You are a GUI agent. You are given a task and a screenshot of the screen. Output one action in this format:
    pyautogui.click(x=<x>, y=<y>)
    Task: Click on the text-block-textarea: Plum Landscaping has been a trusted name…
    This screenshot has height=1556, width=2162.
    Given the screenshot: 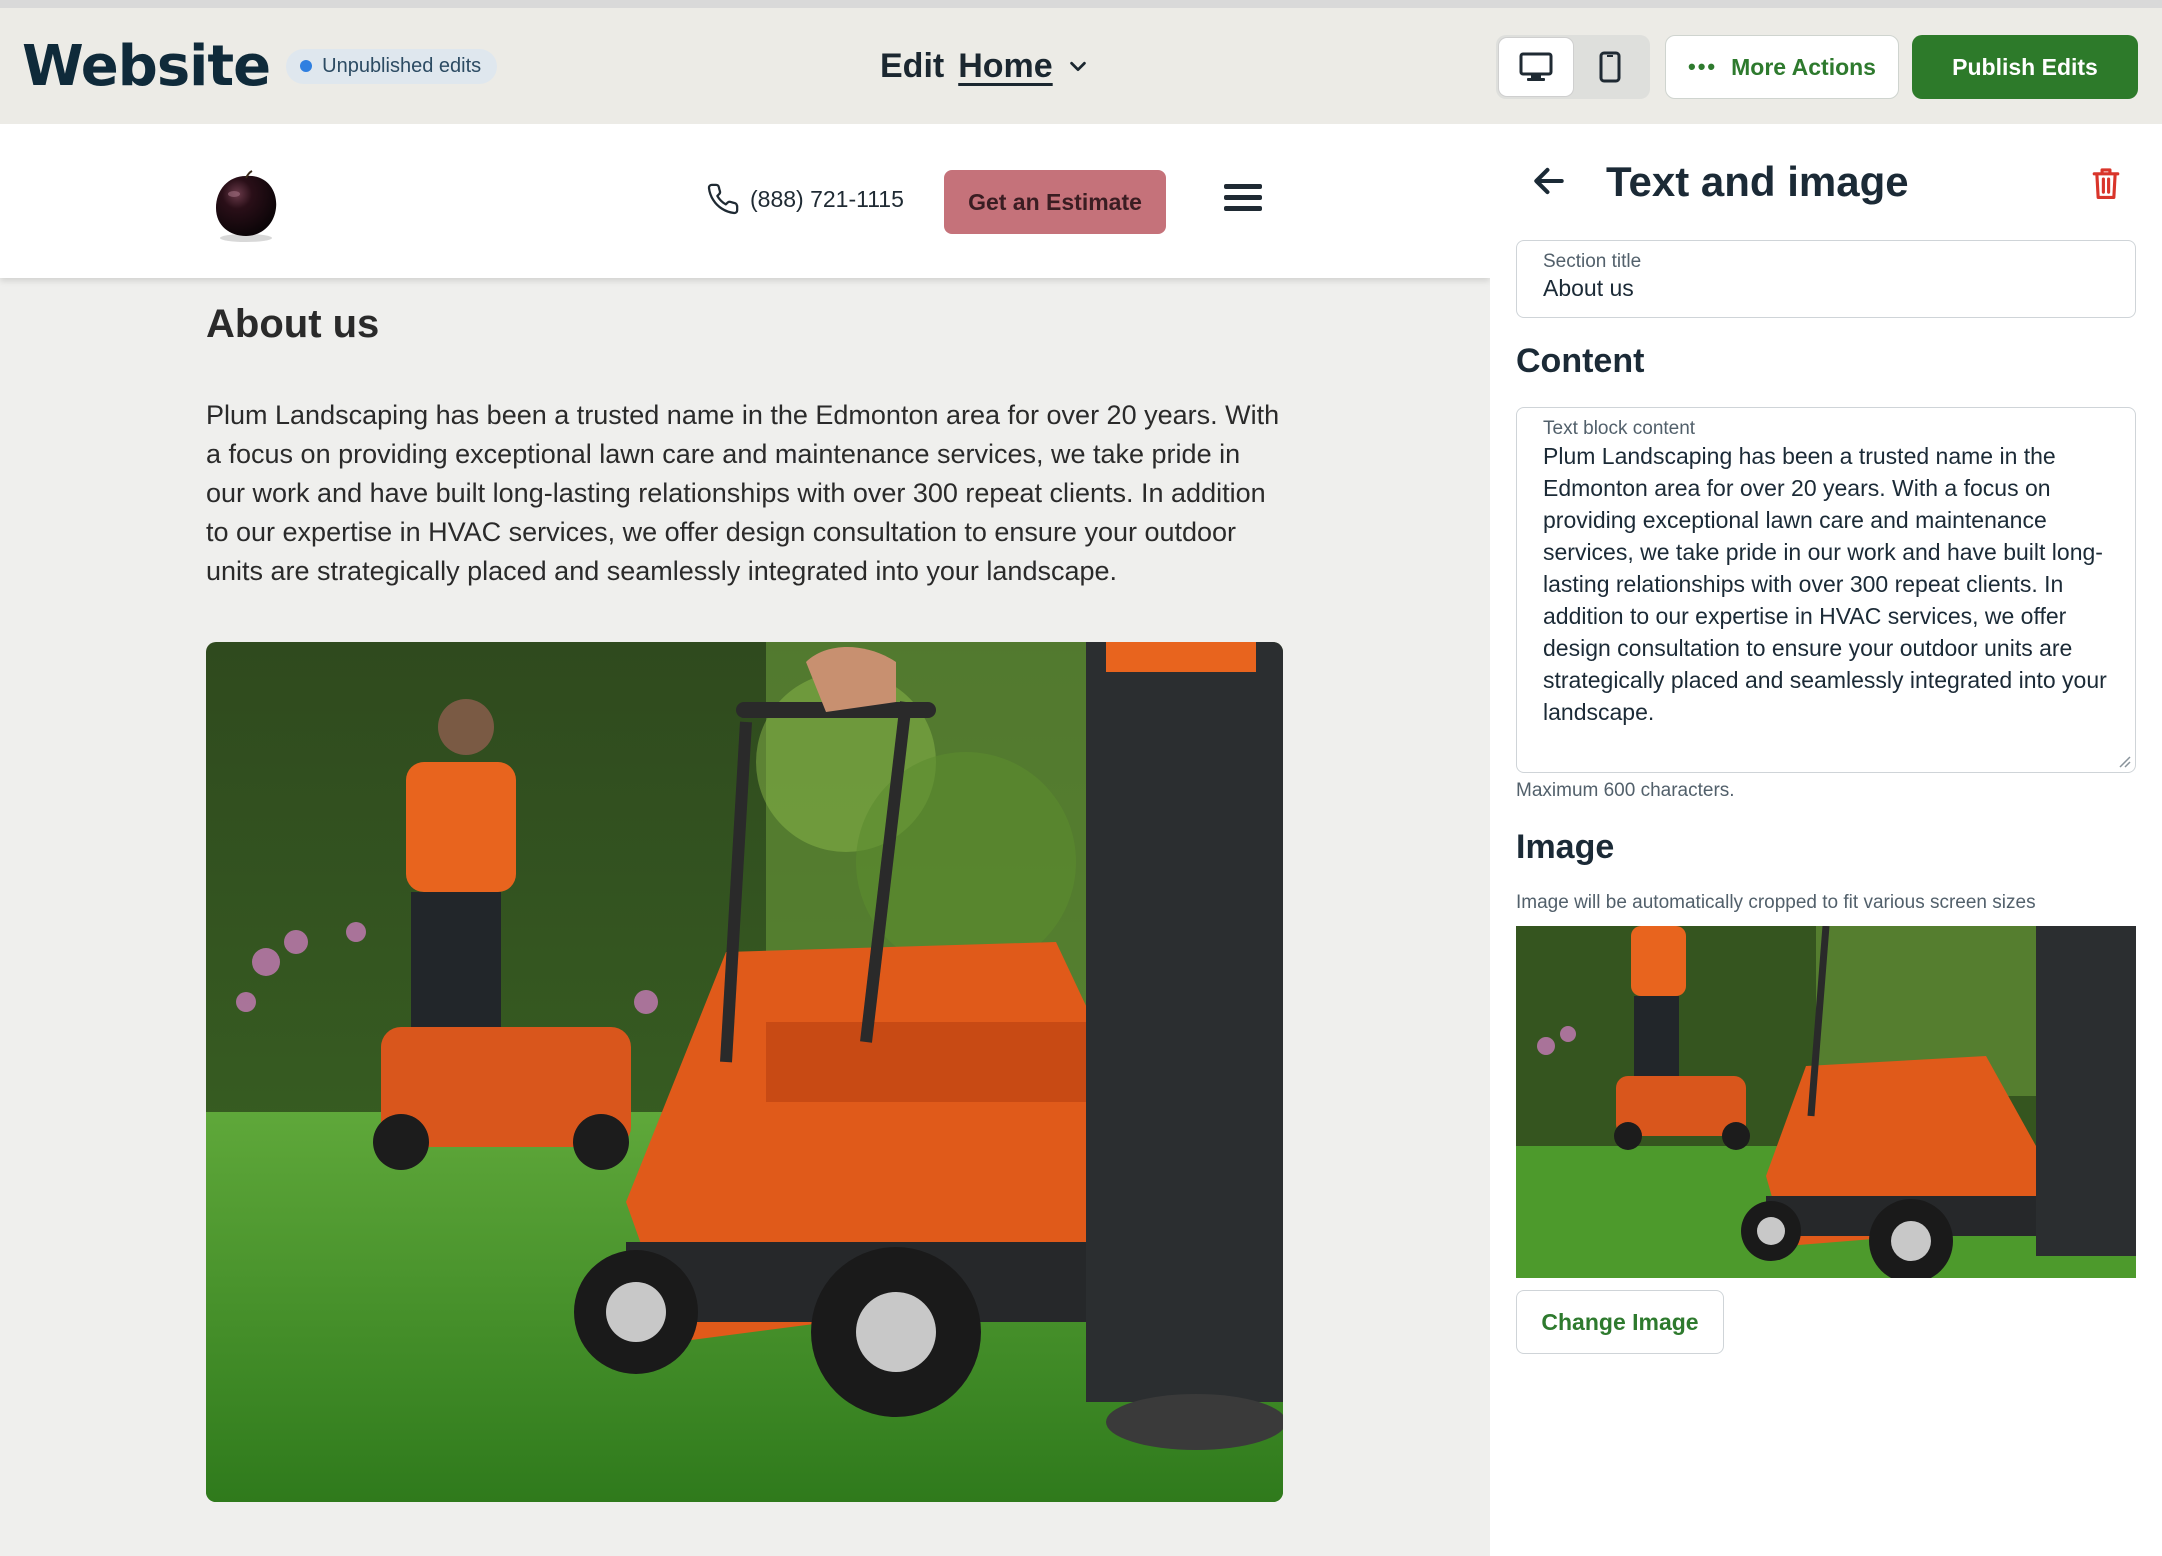 What is the action you would take?
    pyautogui.click(x=1828, y=584)
    